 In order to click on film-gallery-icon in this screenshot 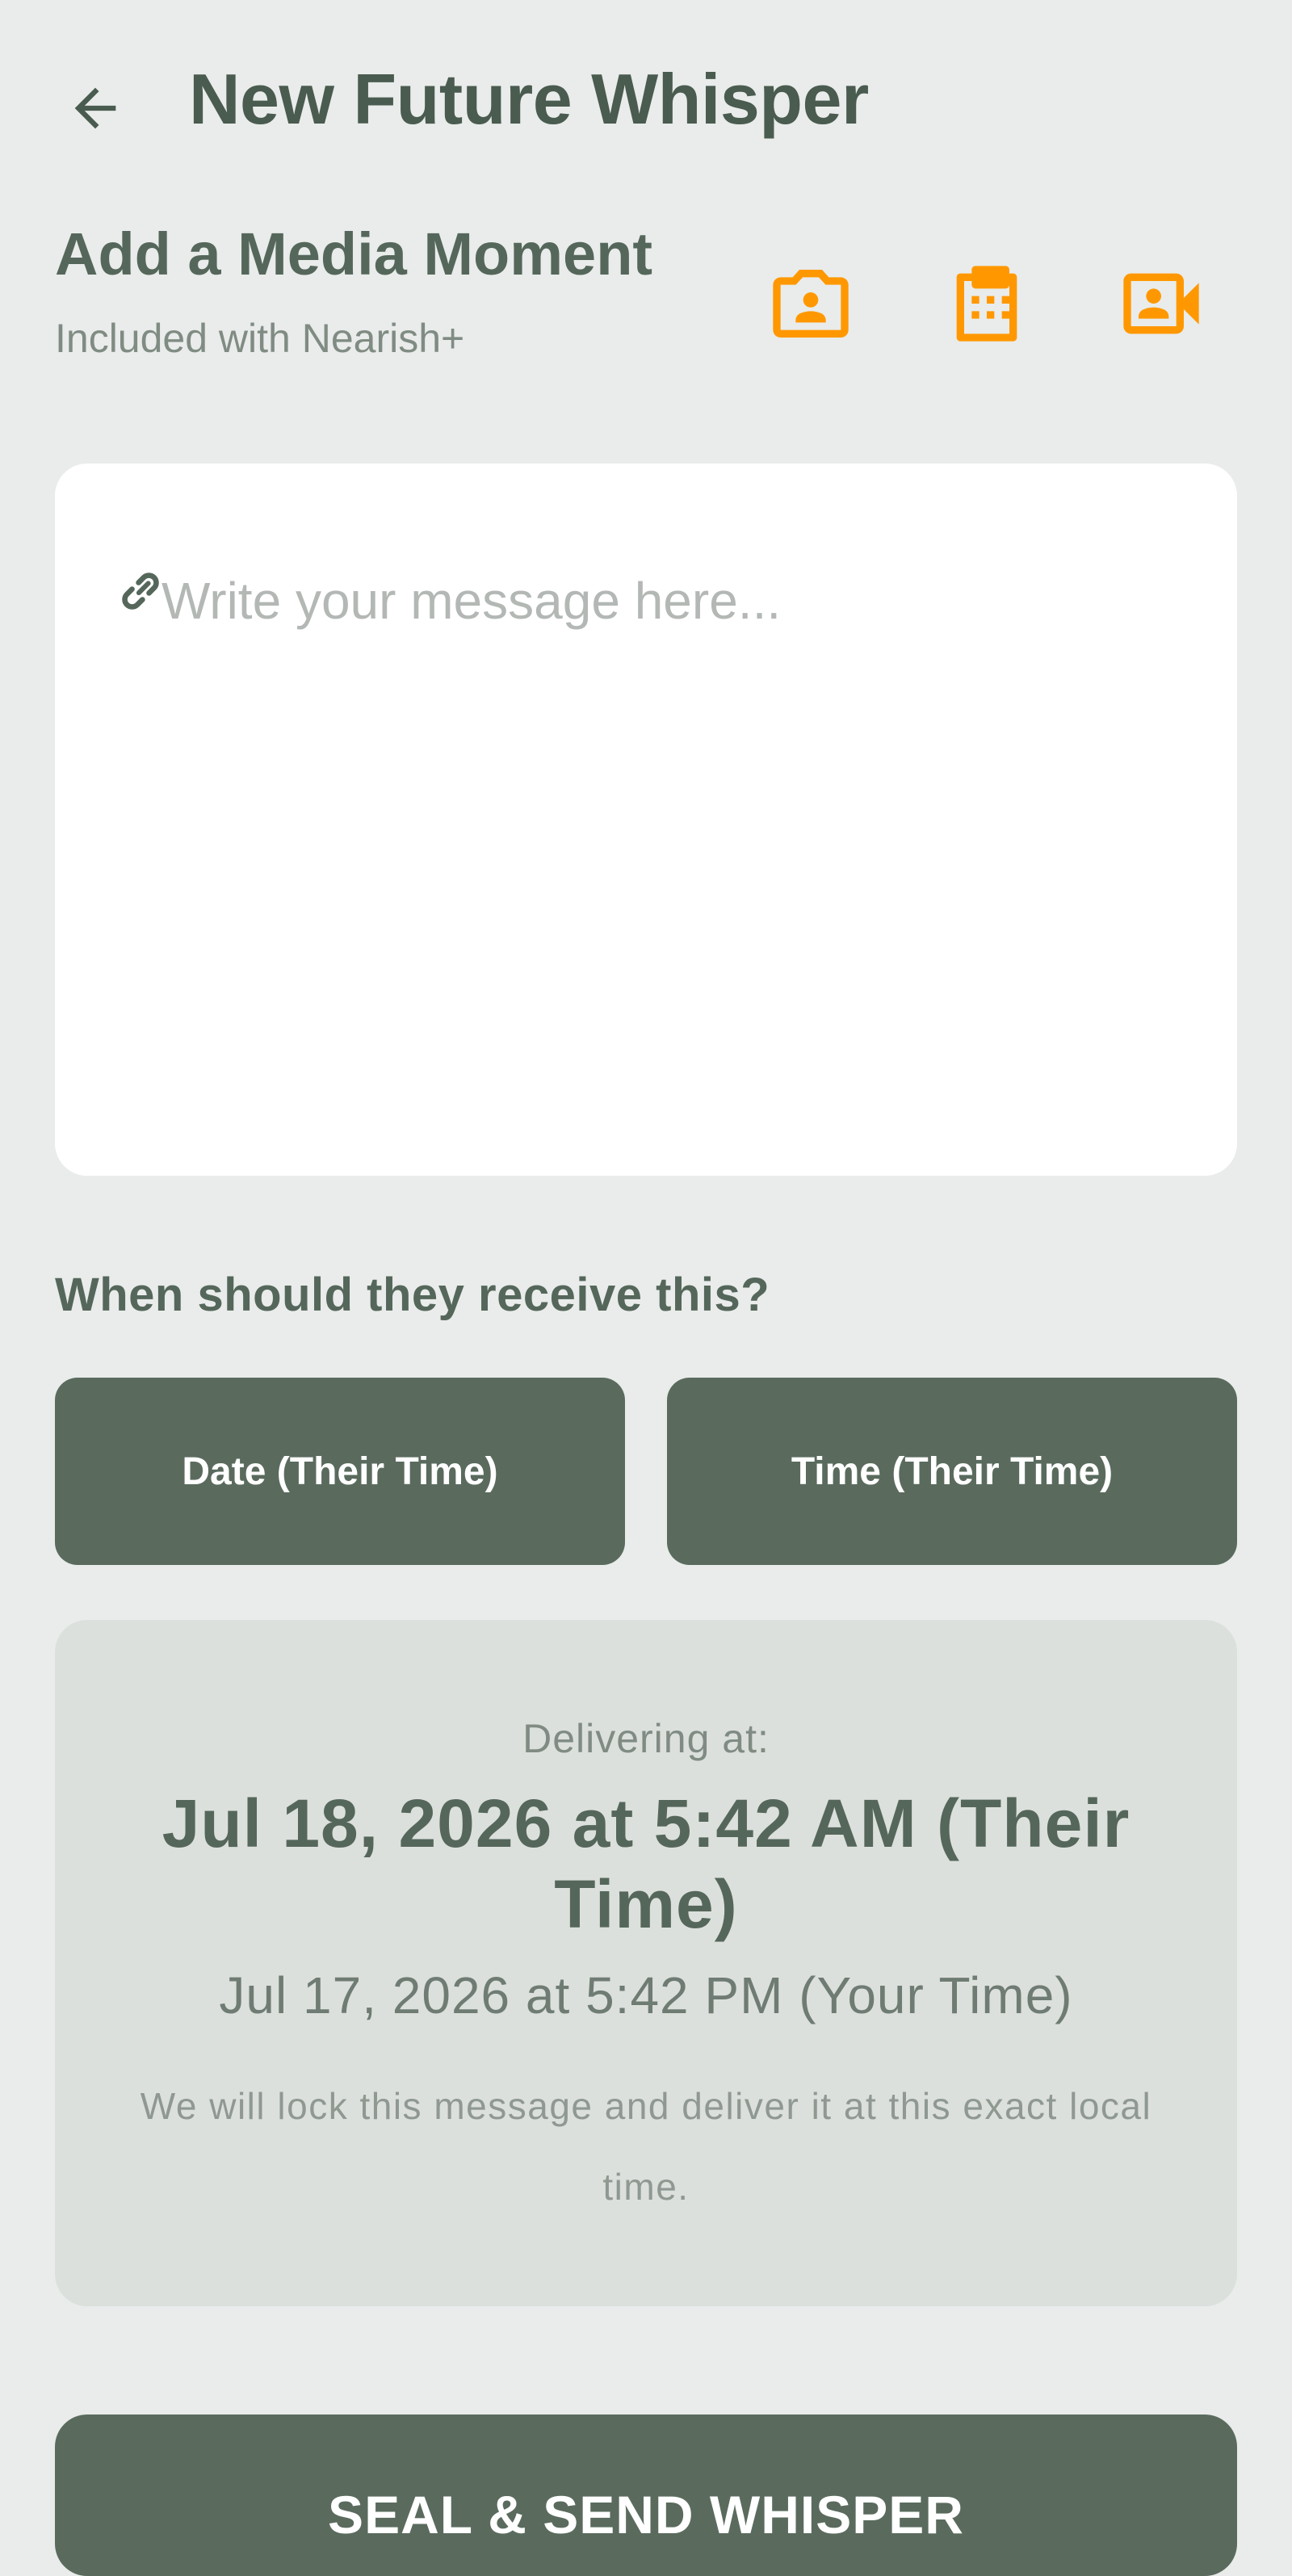, I will do `click(986, 304)`.